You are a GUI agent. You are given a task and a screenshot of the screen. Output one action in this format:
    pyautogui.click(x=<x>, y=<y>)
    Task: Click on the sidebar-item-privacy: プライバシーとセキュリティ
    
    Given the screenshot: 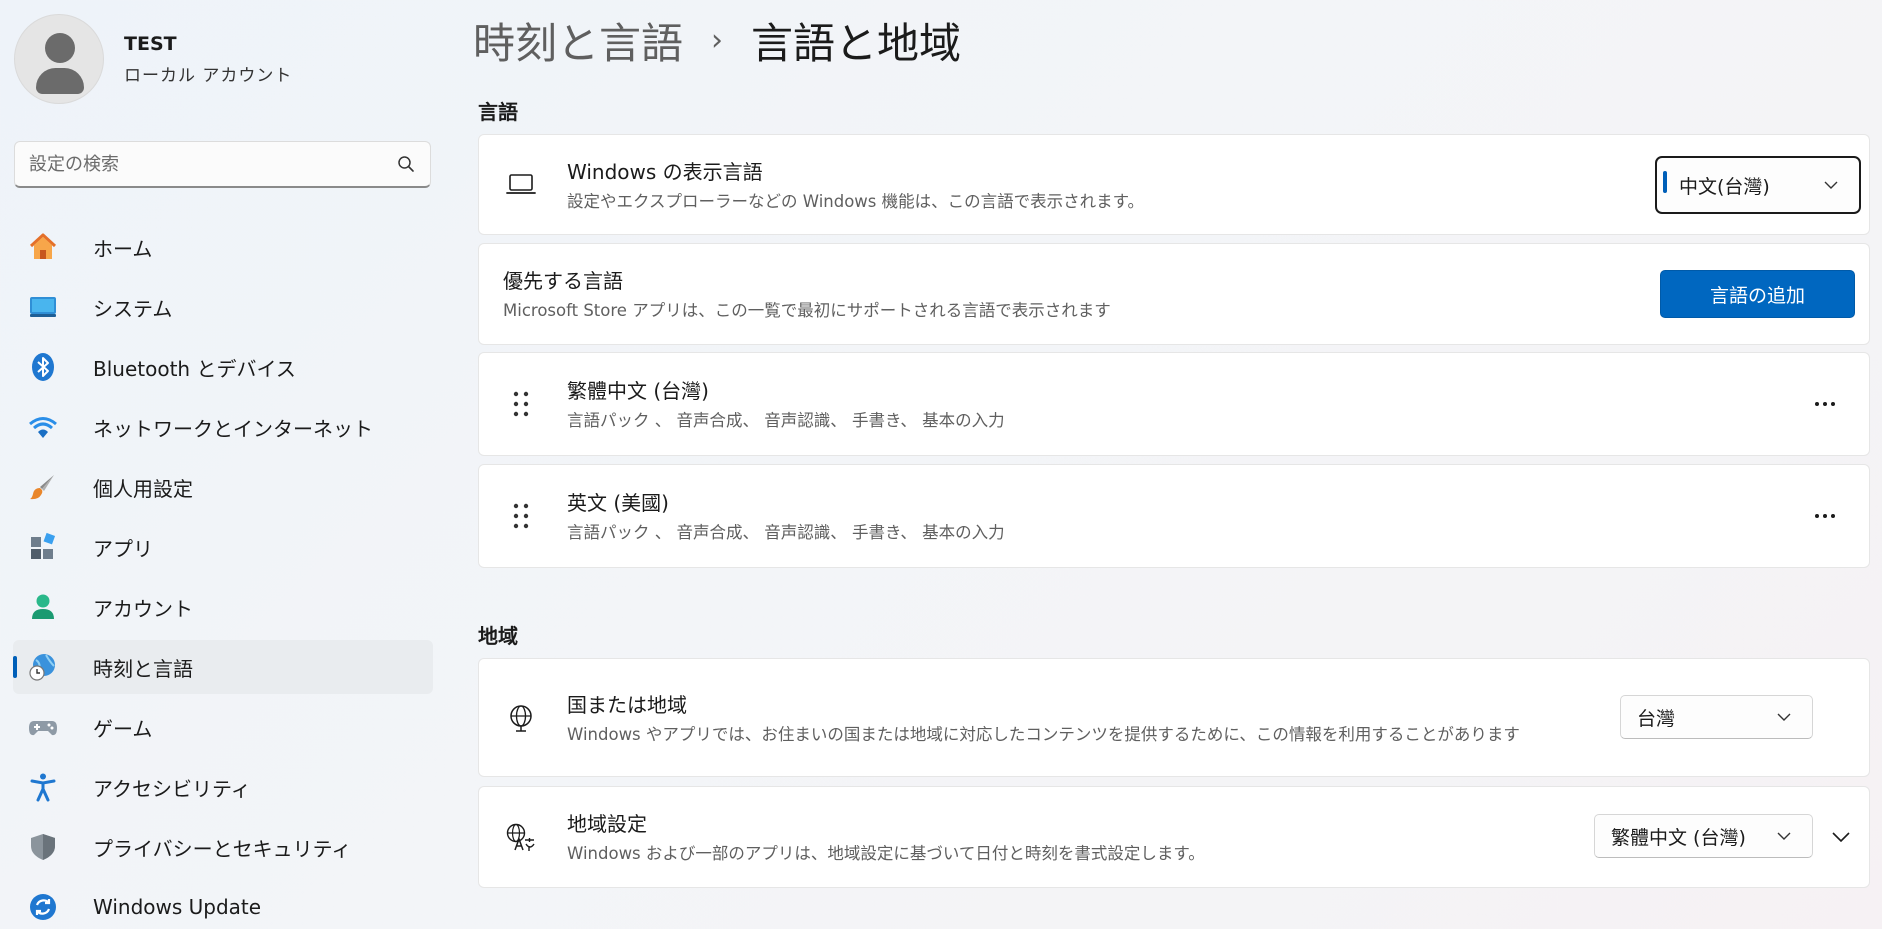 What is the action you would take?
    pyautogui.click(x=223, y=847)
    